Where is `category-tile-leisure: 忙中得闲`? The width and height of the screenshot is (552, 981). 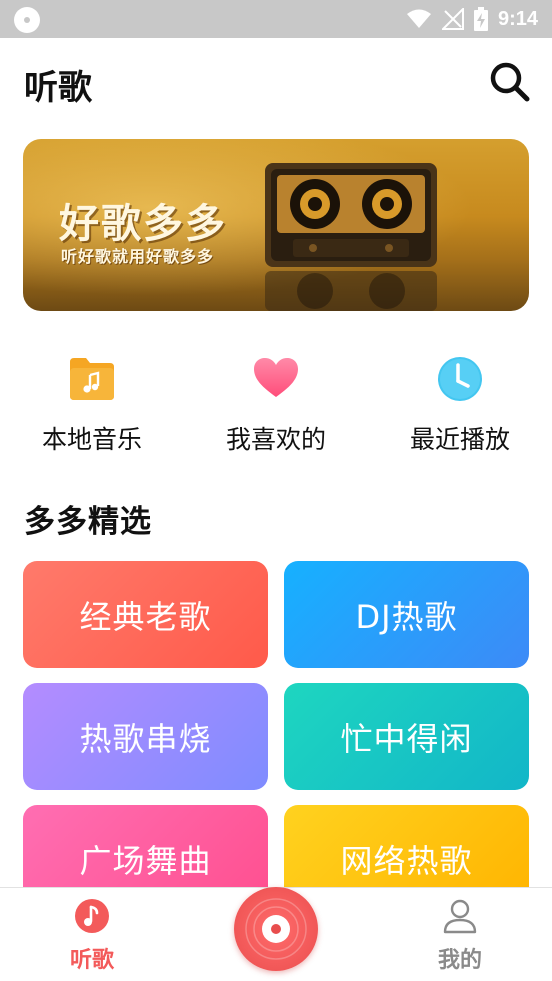 category-tile-leisure: 忙中得闲 is located at coordinates (406, 736).